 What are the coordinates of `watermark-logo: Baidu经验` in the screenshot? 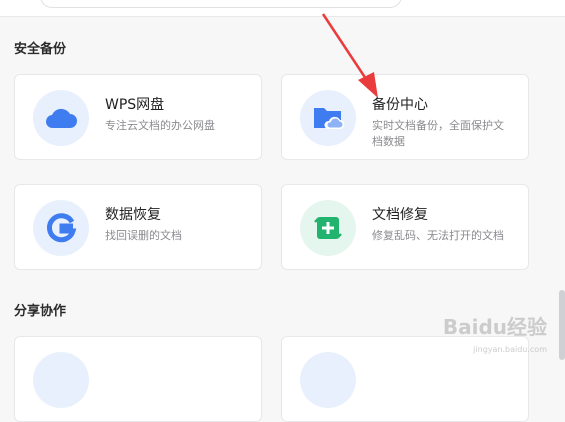 It's located at (494, 327).